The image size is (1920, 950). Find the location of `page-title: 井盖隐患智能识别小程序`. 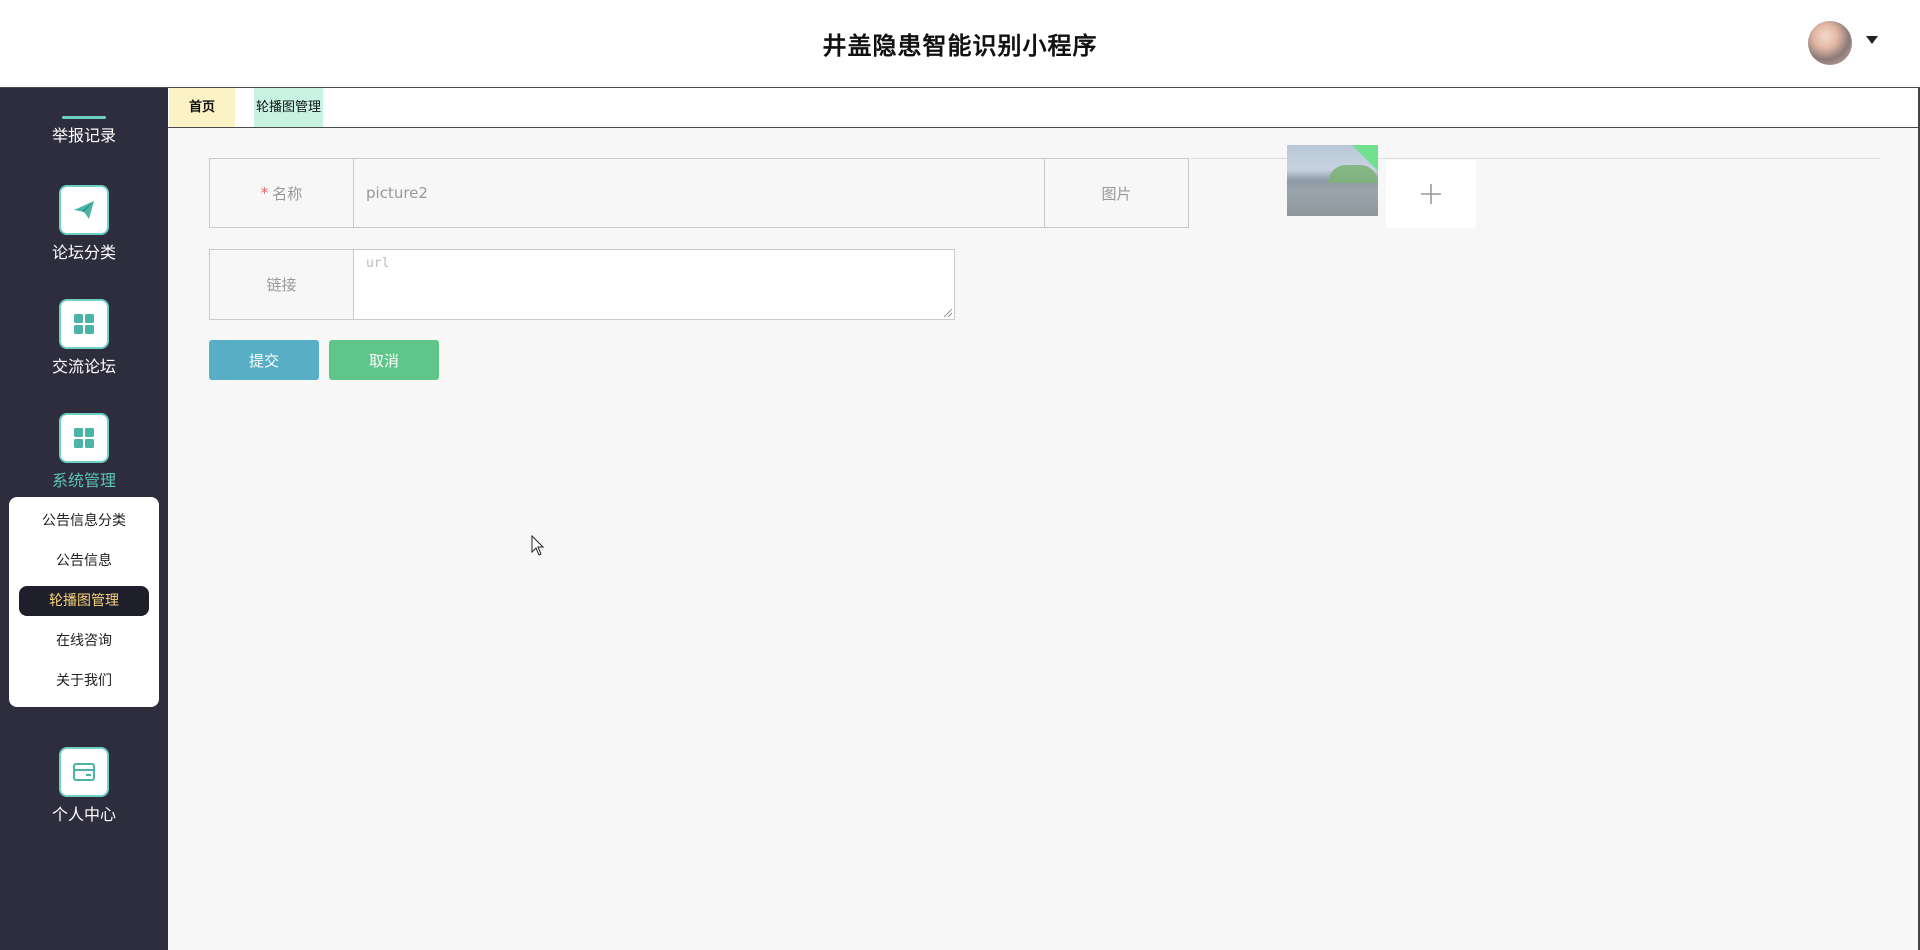

page-title: 井盖隐患智能识别小程序 is located at coordinates (960, 46).